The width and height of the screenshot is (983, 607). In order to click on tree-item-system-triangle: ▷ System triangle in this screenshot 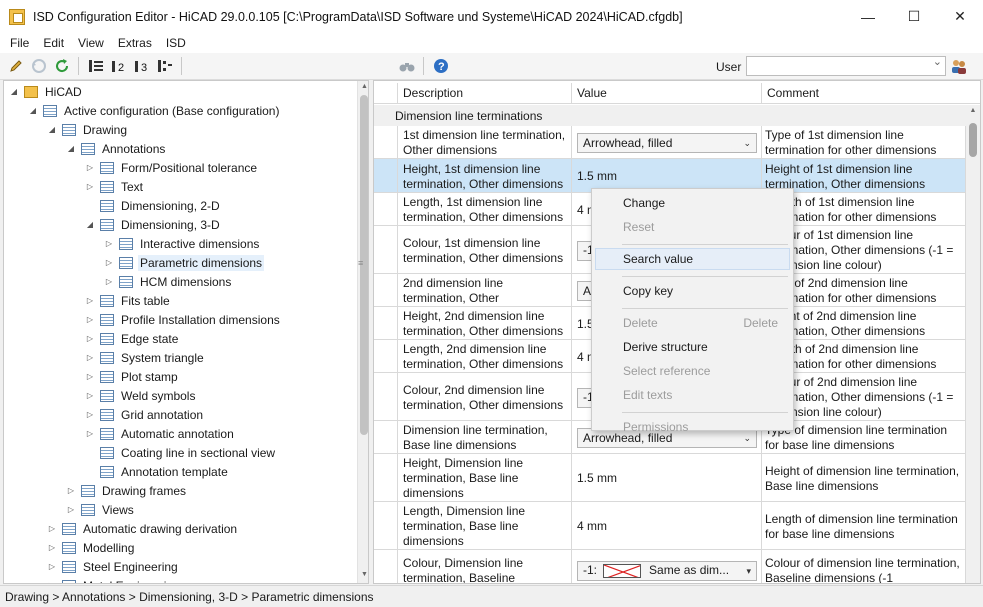, I will do `click(145, 357)`.